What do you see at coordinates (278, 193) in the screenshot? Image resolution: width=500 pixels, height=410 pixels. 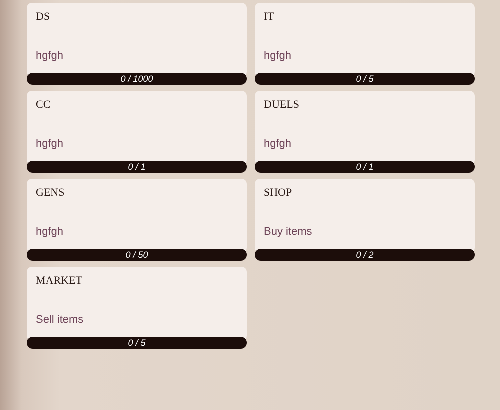 I see `card-title: SHOP` at bounding box center [278, 193].